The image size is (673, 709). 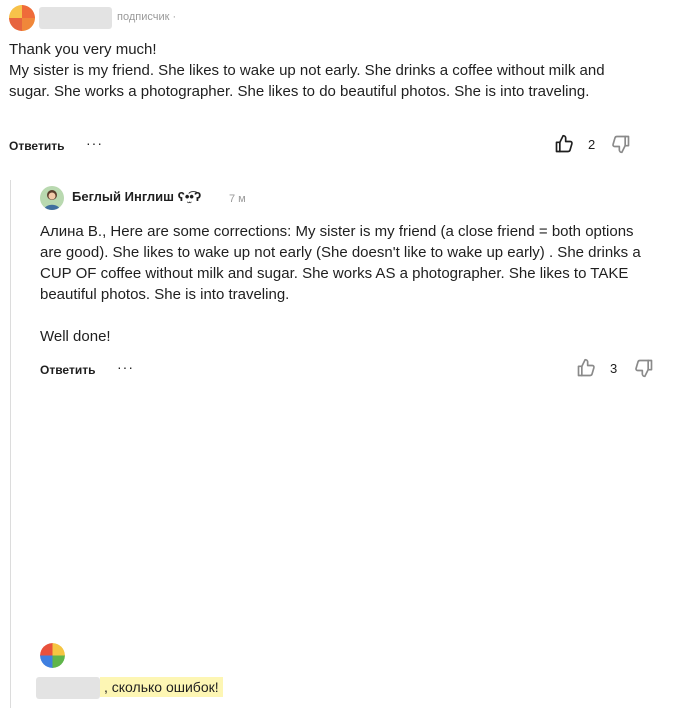 I want to click on comment-time: 7 м, so click(x=237, y=199).